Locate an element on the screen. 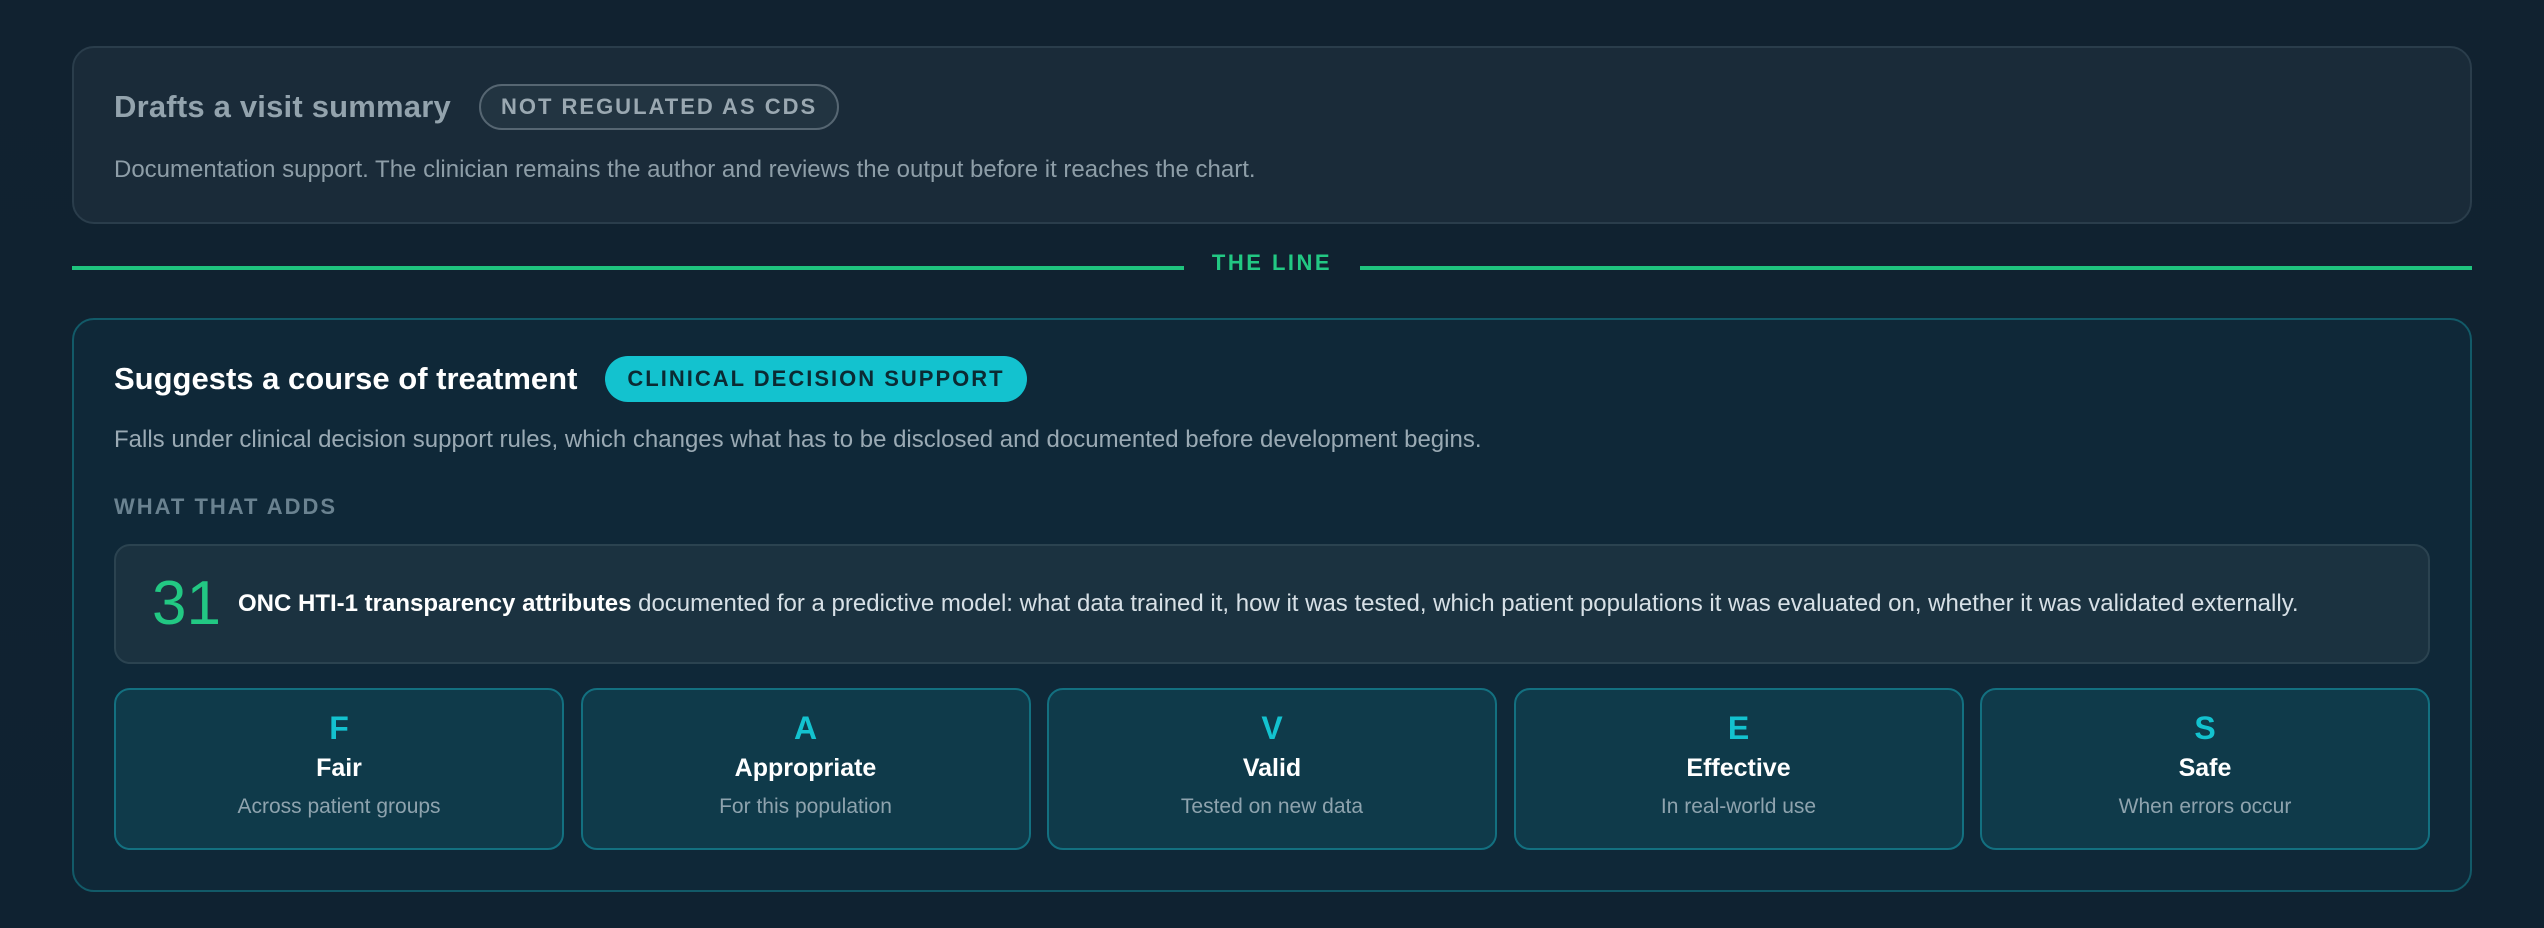  fave-letter: A is located at coordinates (805, 728).